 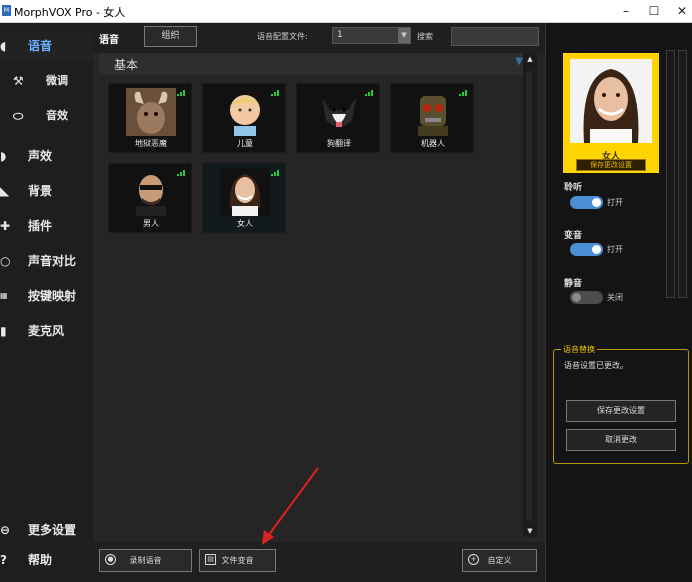 I want to click on sidebar-item-help: ? 帮助, so click(x=46, y=560).